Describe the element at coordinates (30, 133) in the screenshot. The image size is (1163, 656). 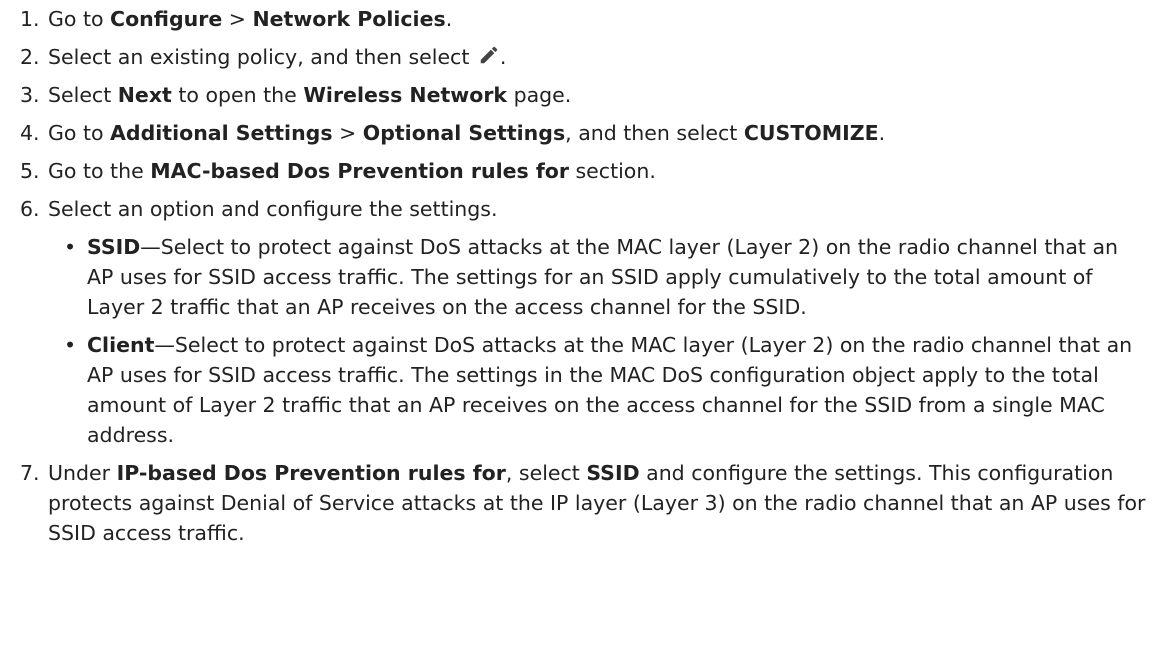
I see `step-number: 4.` at that location.